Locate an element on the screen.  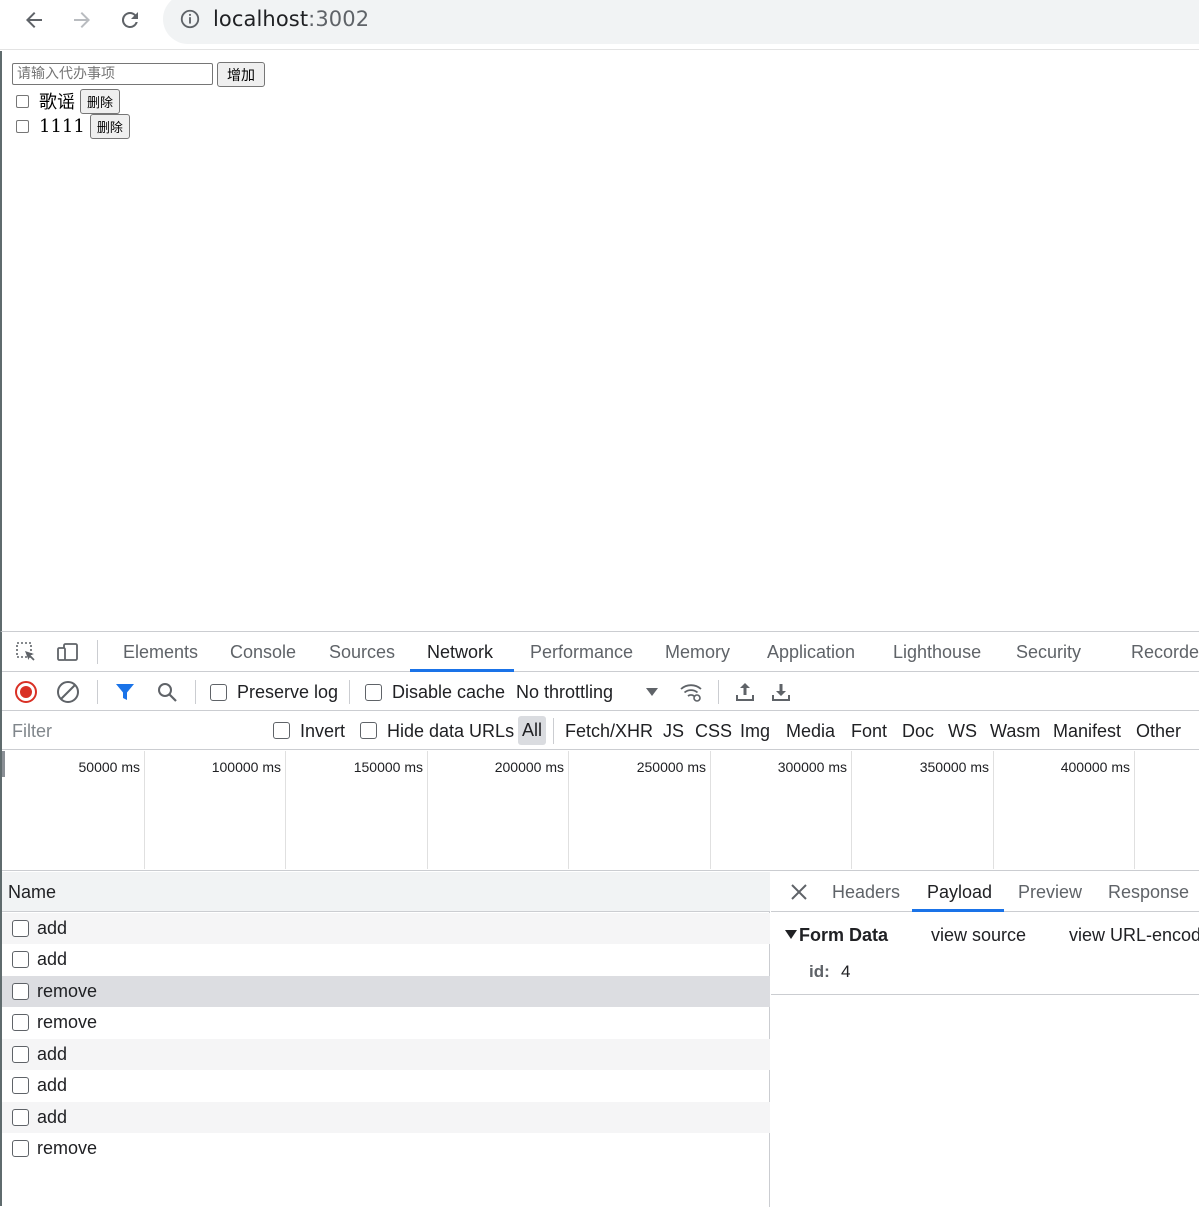
view-source-link: view source is located at coordinates (978, 935).